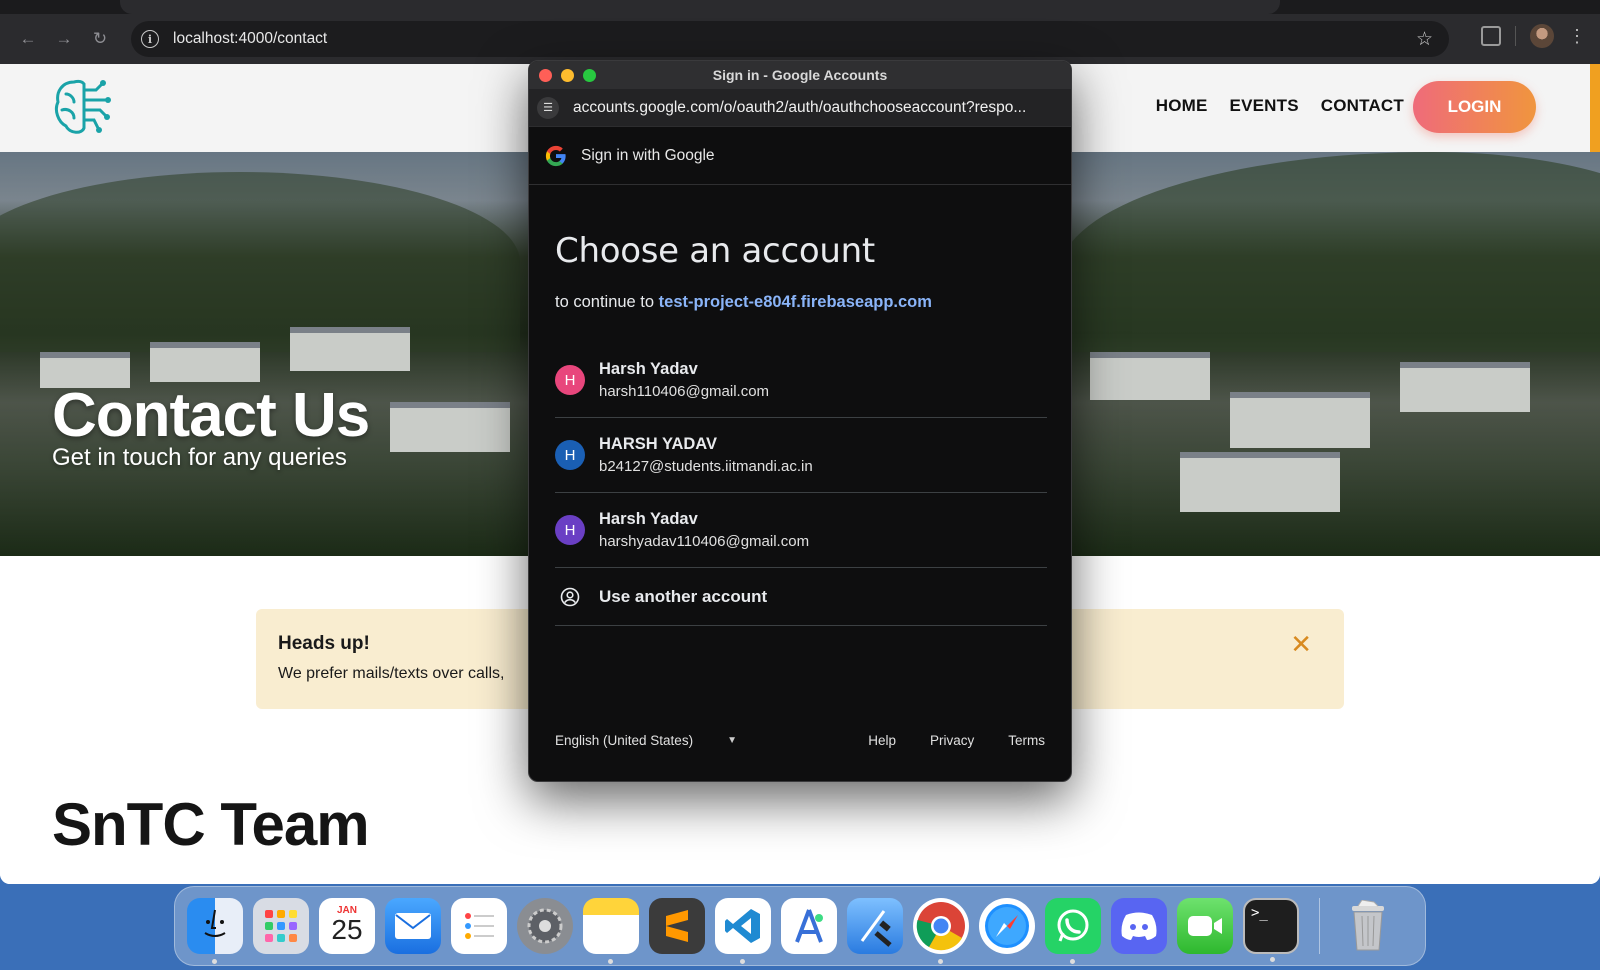 The height and width of the screenshot is (970, 1600). I want to click on android-studio-icon, so click(809, 926).